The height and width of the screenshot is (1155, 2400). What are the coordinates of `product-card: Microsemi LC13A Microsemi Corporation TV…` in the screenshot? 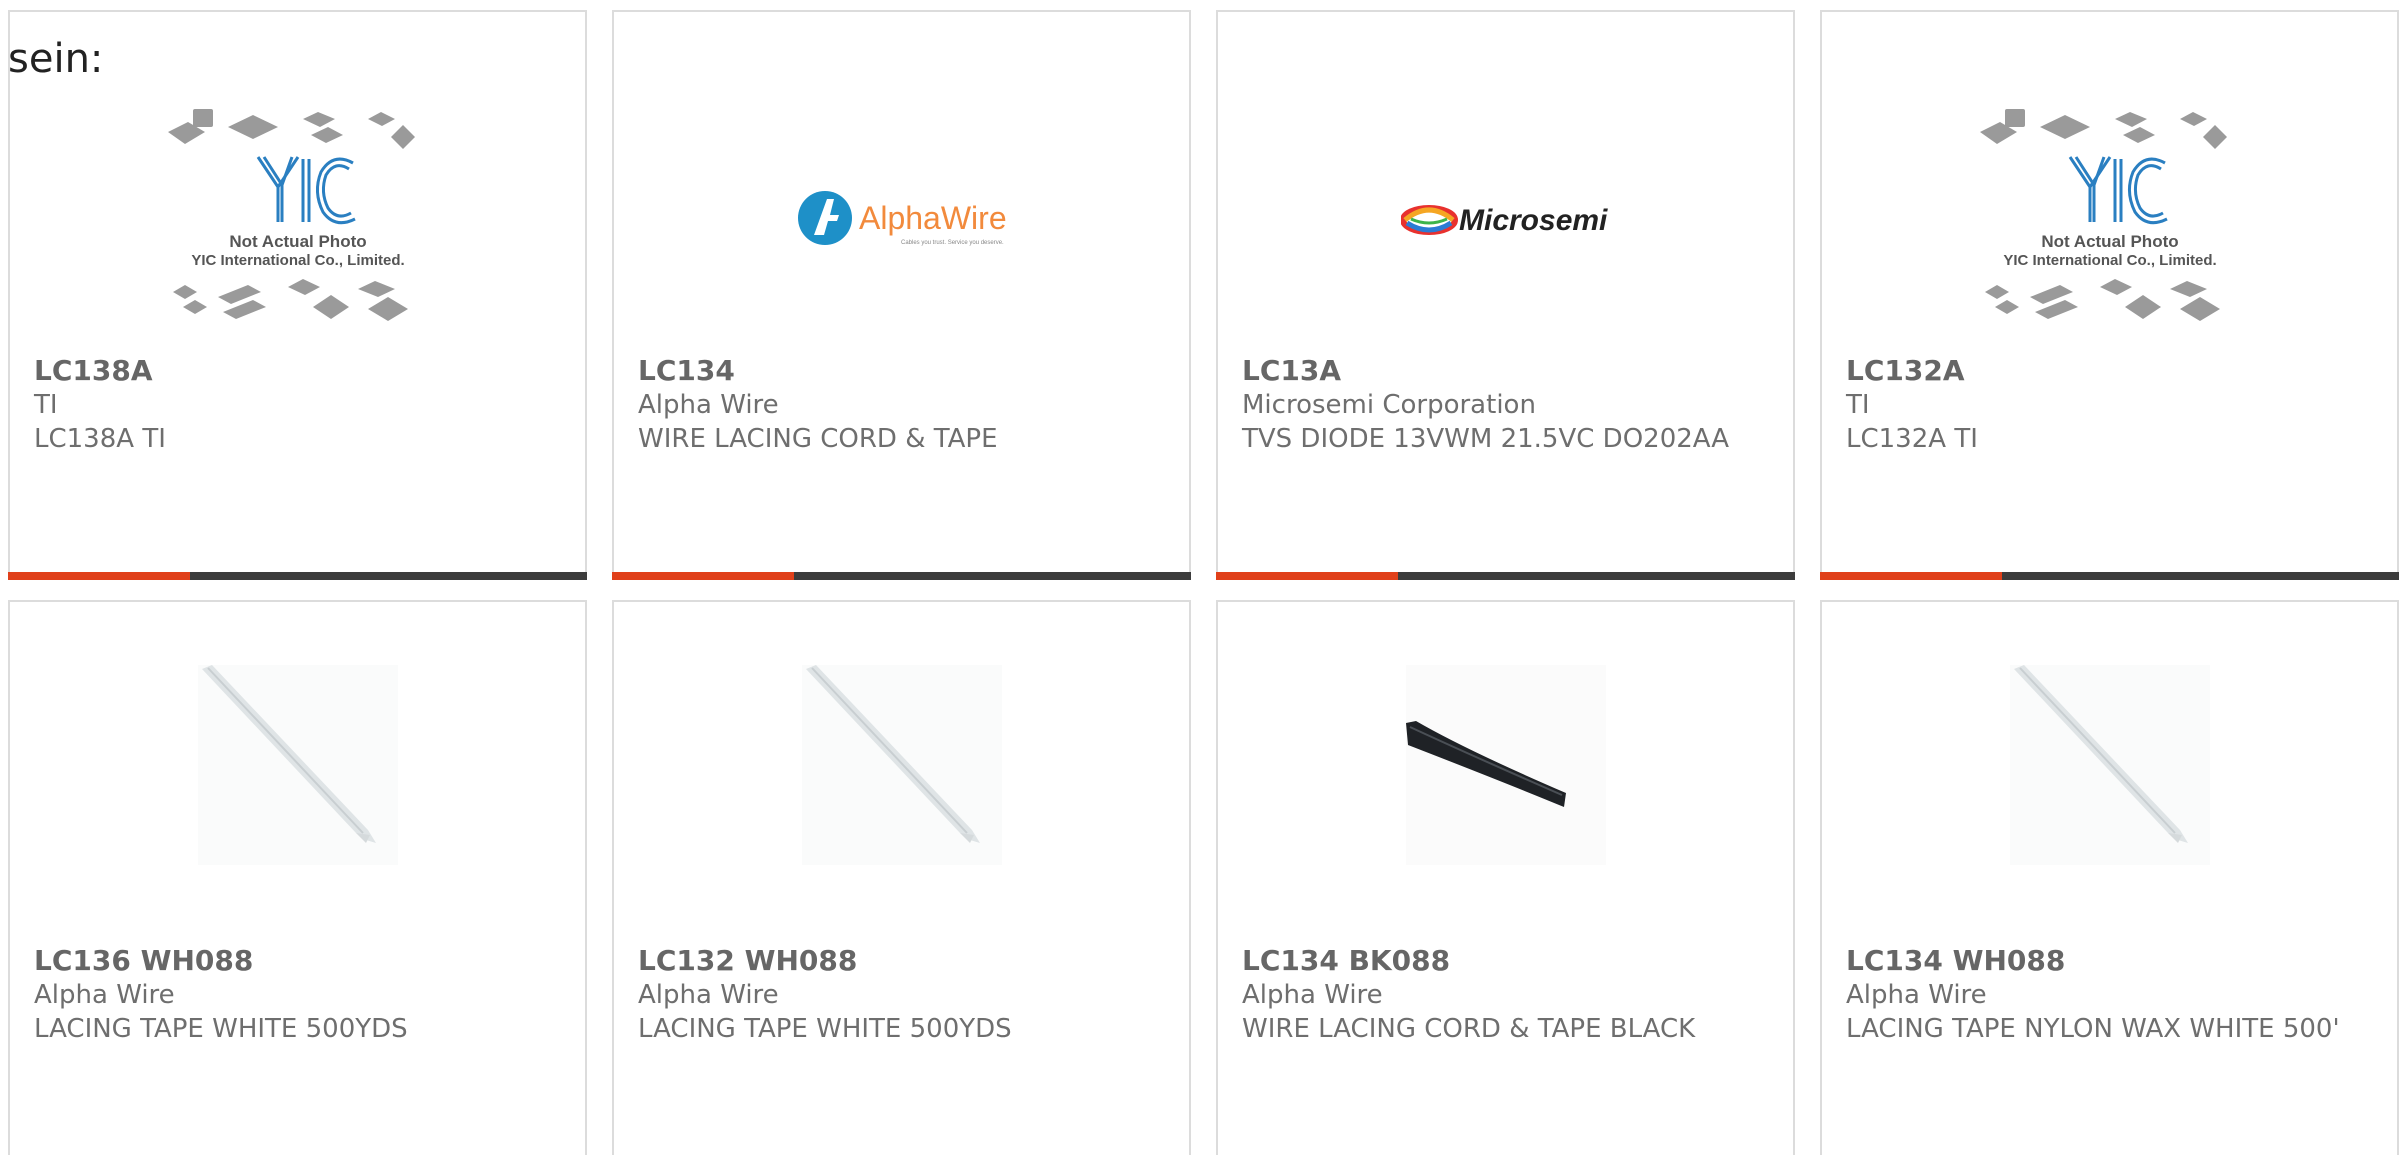 It's located at (1505, 295).